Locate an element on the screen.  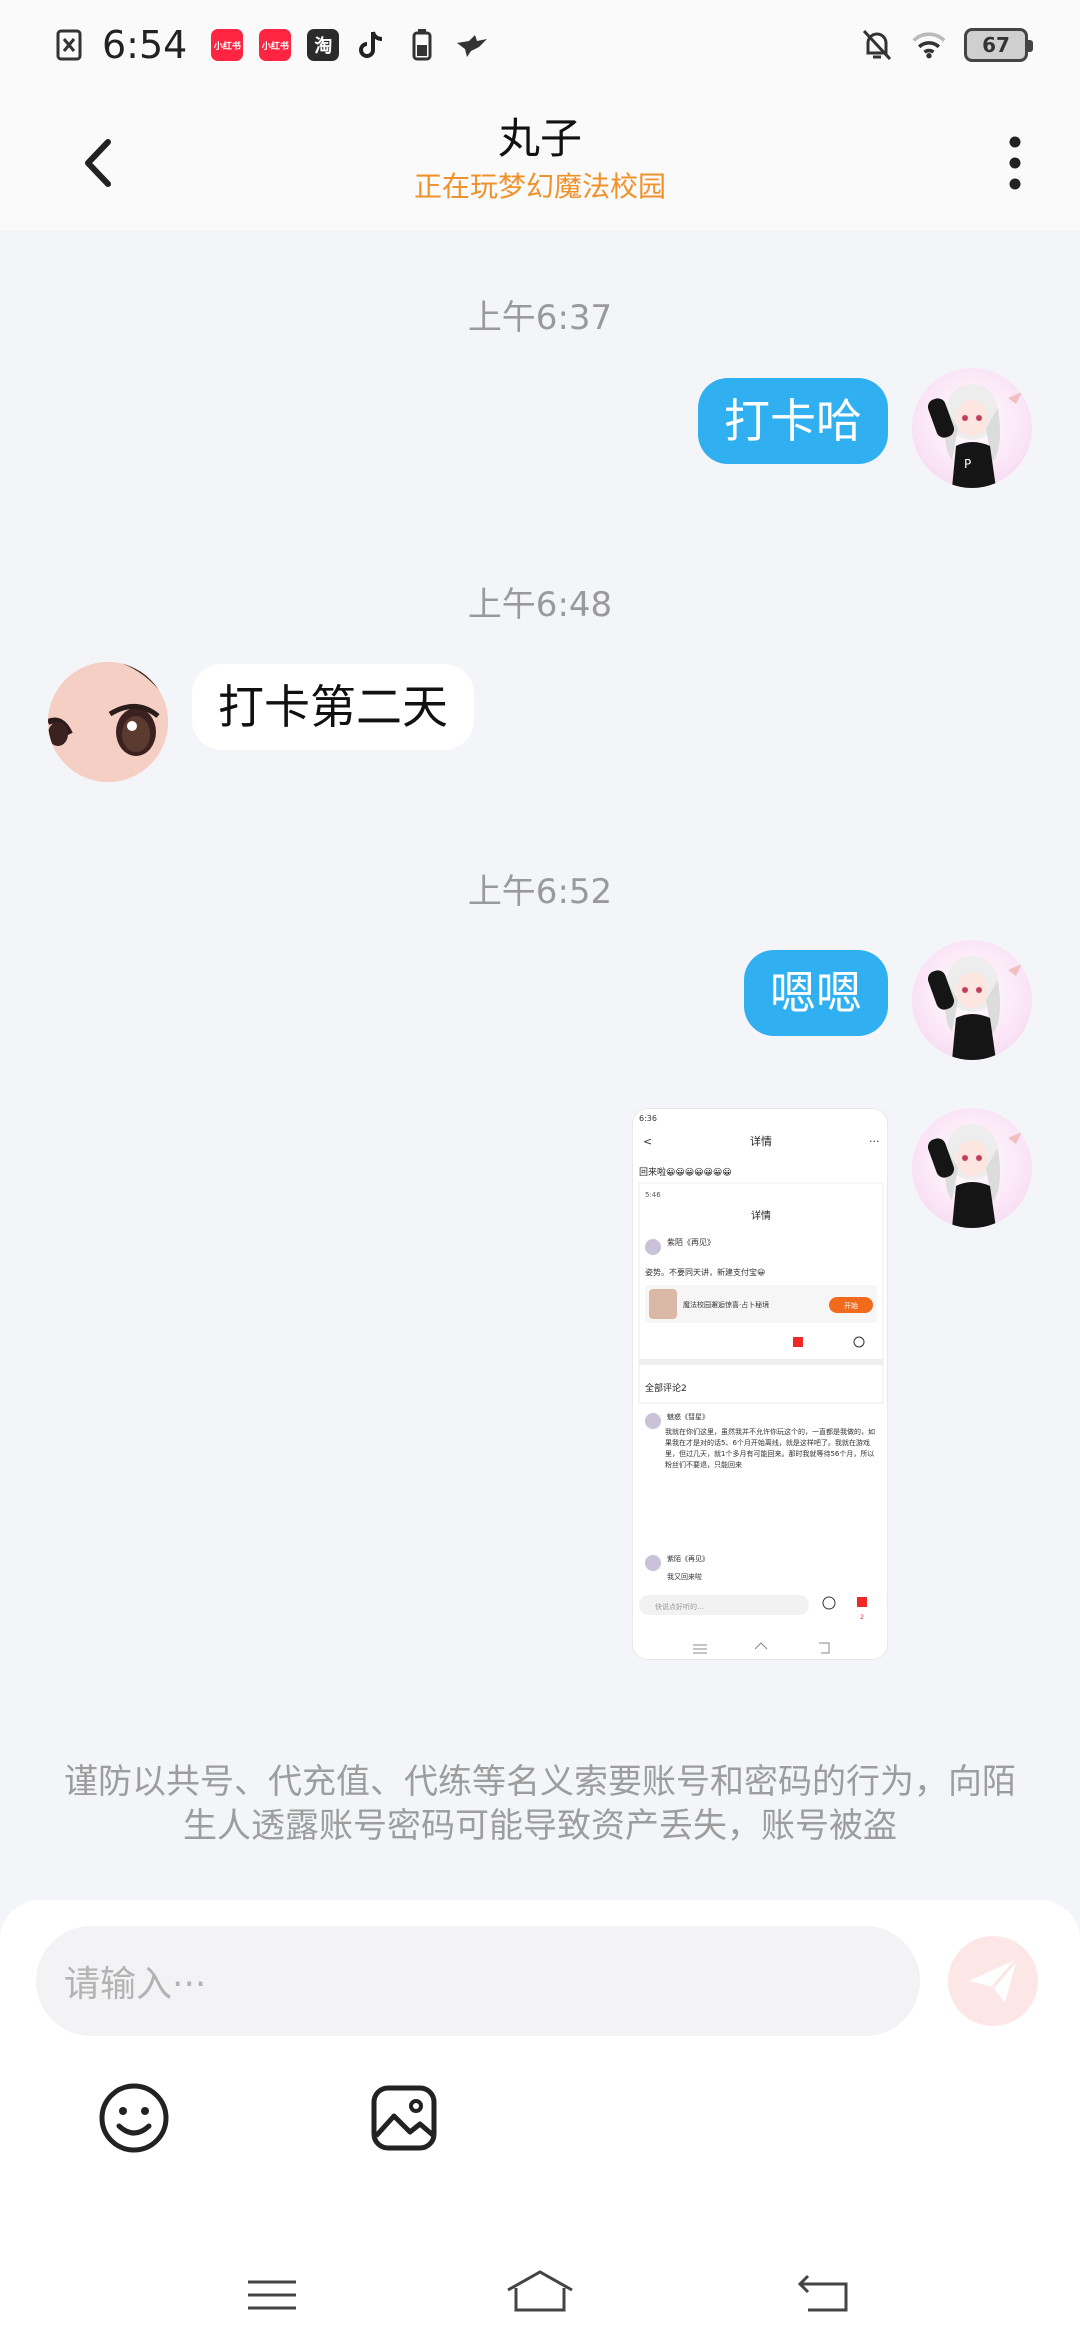
shot-game-name: 魔法校园邂逅惊喜·占卜秘境 is located at coordinates (726, 1304).